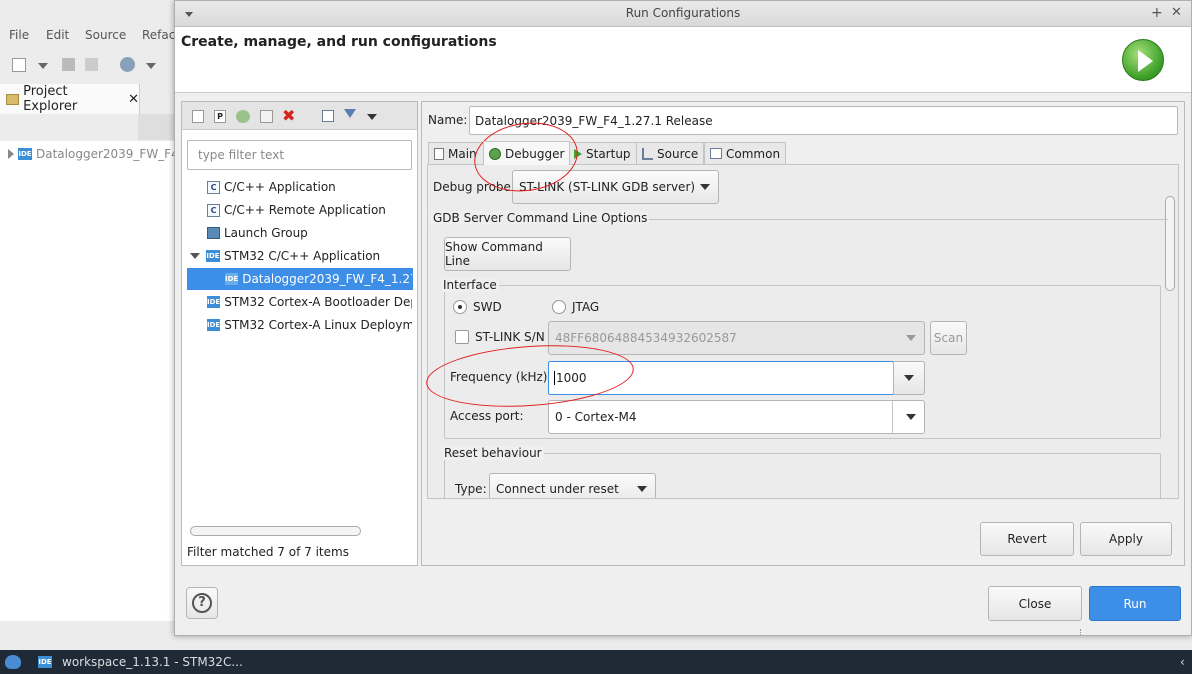  I want to click on export-icon, so click(243, 116).